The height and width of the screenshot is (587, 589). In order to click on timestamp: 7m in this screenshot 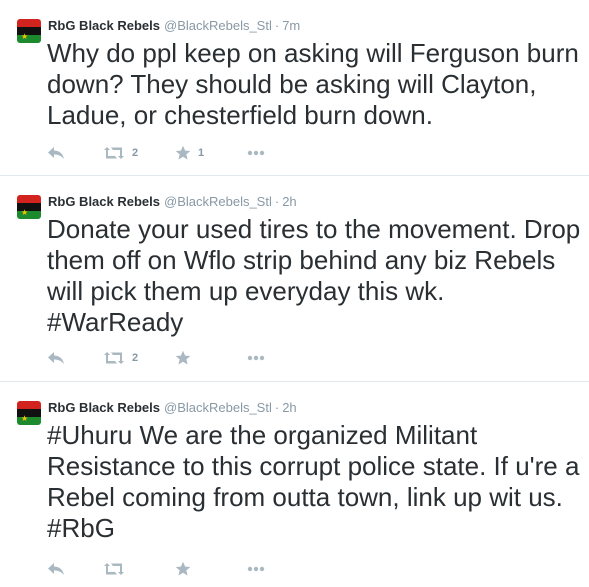, I will do `click(291, 25)`.